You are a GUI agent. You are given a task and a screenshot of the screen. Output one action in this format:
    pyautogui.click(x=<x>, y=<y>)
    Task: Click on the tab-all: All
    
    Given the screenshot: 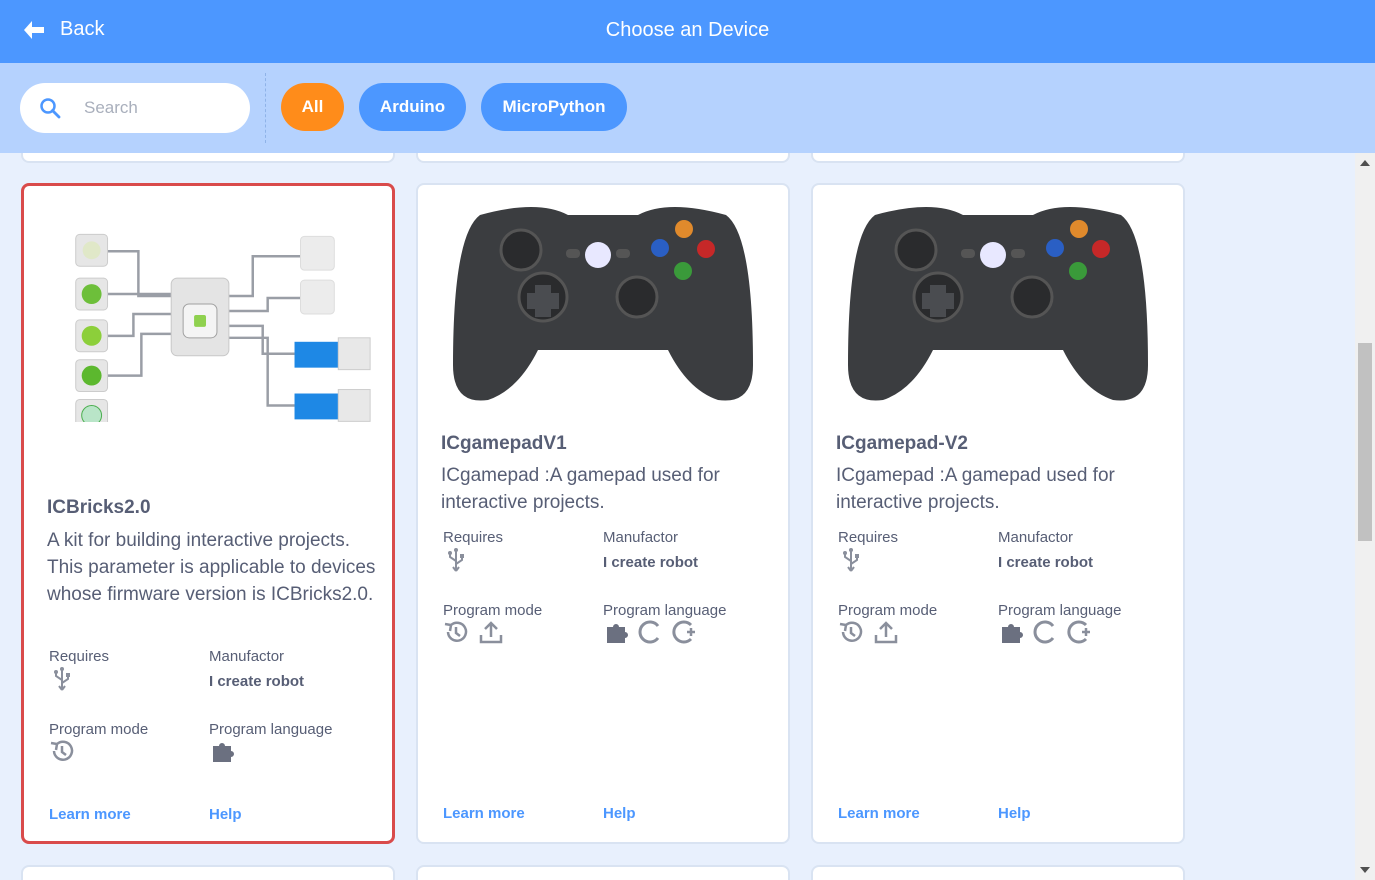 What is the action you would take?
    pyautogui.click(x=312, y=107)
    